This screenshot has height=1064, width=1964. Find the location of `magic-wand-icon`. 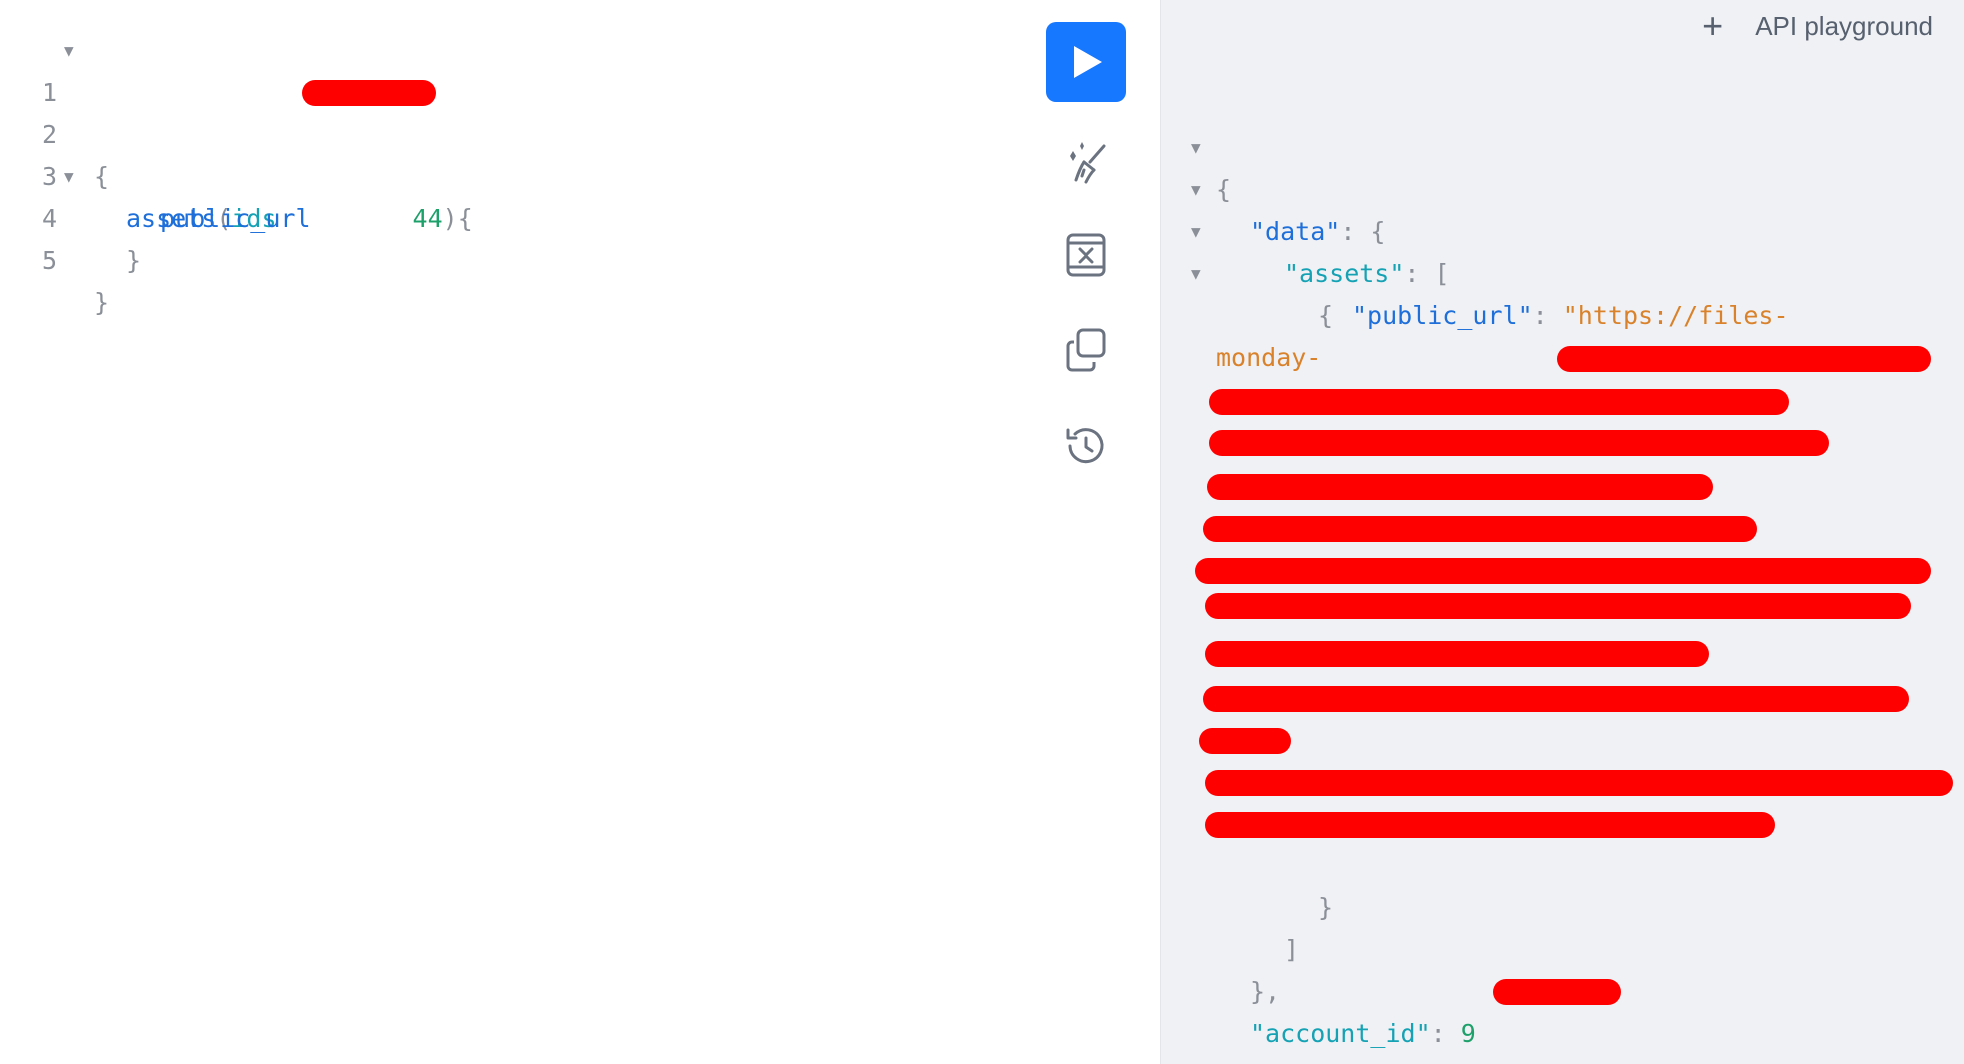

magic-wand-icon is located at coordinates (1088, 163).